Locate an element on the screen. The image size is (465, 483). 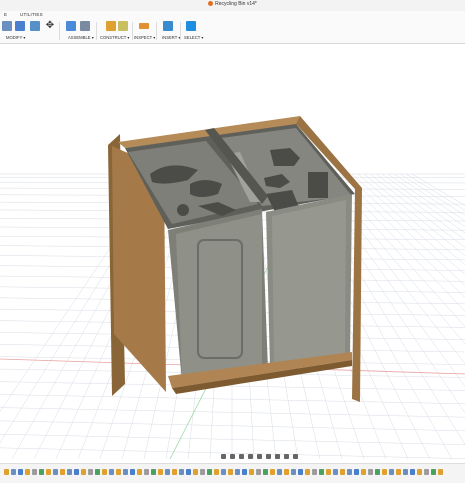
inspect-menu: INSPECT ▾ is located at coordinates (144, 37).